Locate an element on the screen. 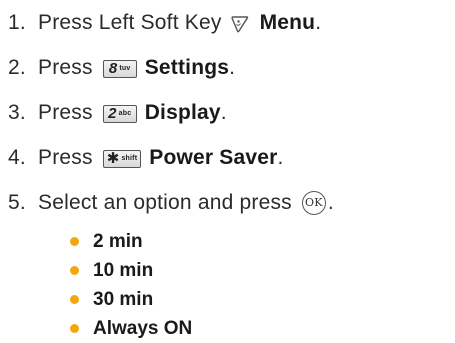 This screenshot has height=343, width=455. option-label: 30 min is located at coordinates (123, 299).